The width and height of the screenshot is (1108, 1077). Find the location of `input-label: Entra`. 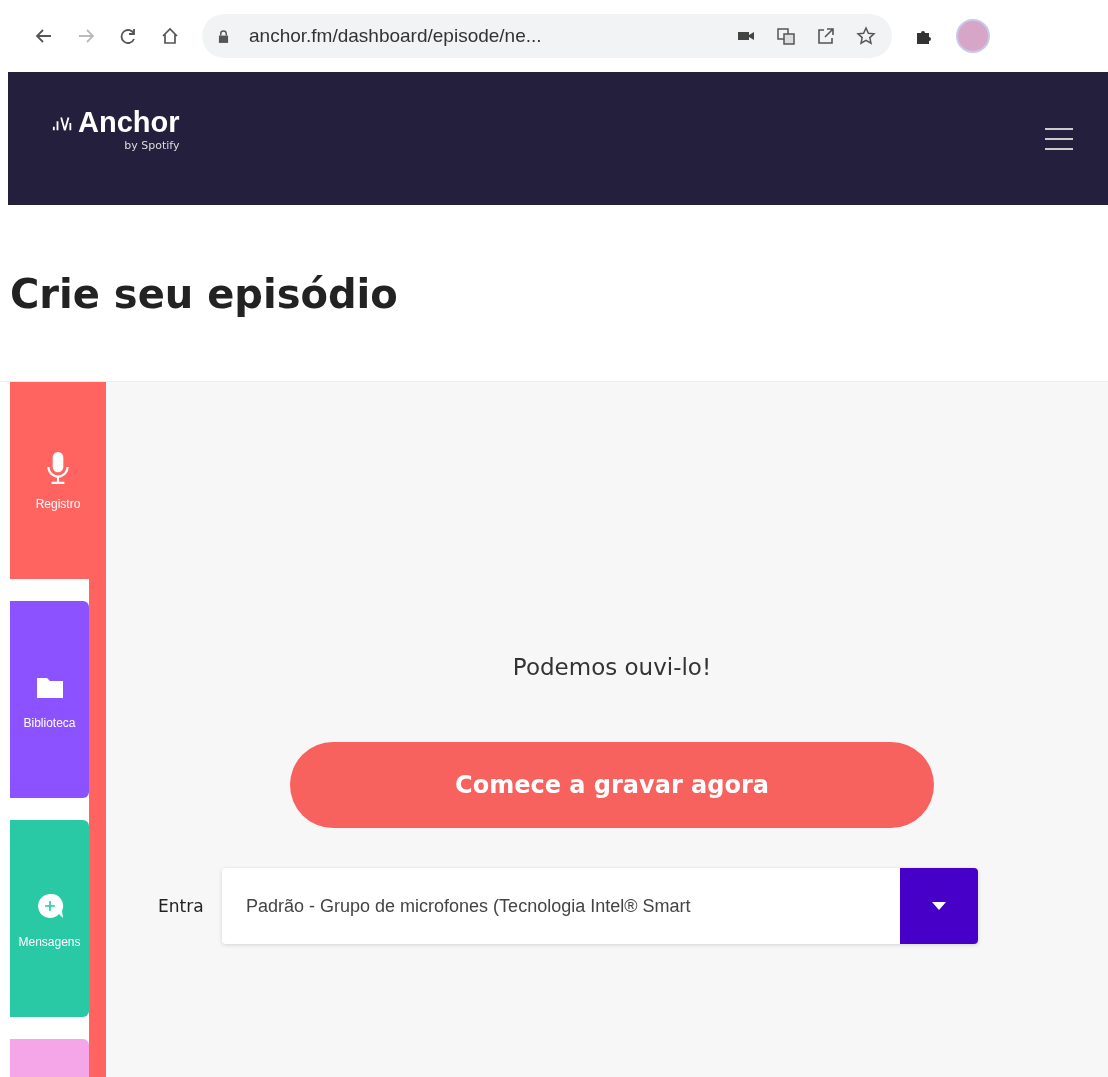

input-label: Entra is located at coordinates (181, 906).